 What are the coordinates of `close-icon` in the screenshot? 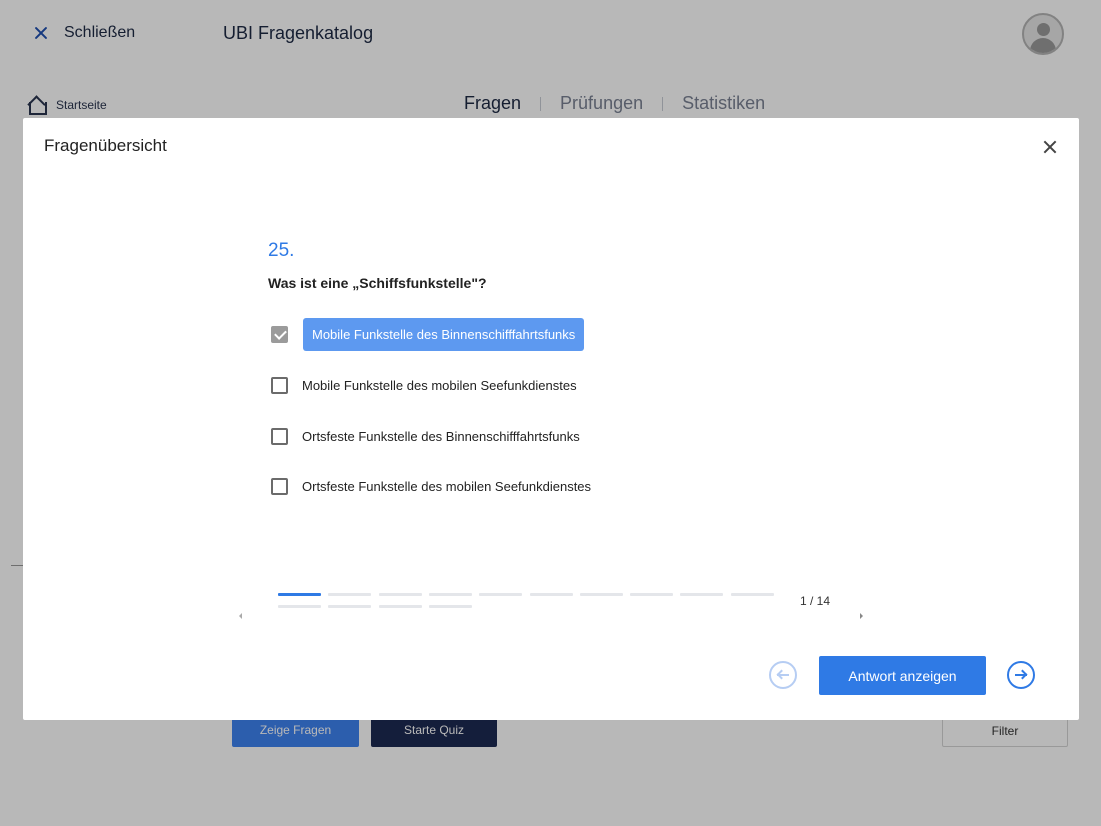 It's located at (1050, 147).